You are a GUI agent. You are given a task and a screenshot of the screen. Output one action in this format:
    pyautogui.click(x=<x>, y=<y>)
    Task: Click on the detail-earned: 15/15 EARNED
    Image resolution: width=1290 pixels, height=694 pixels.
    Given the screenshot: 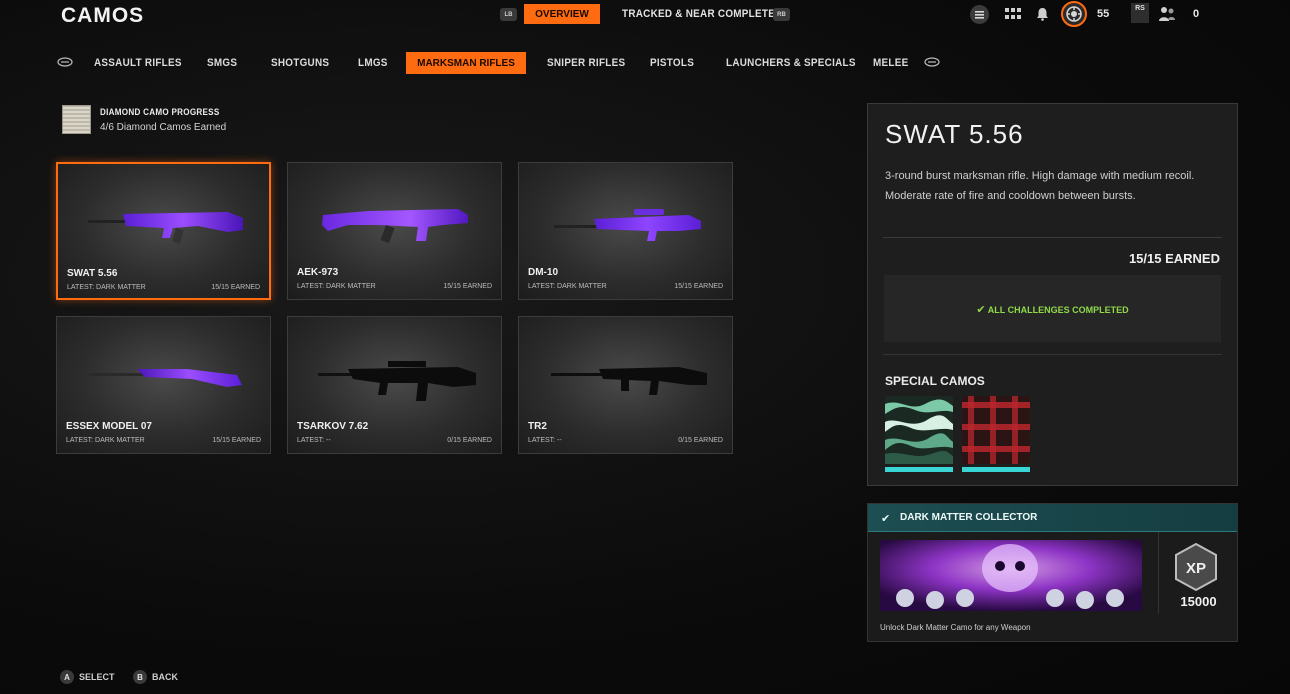 What is the action you would take?
    pyautogui.click(x=1174, y=258)
    